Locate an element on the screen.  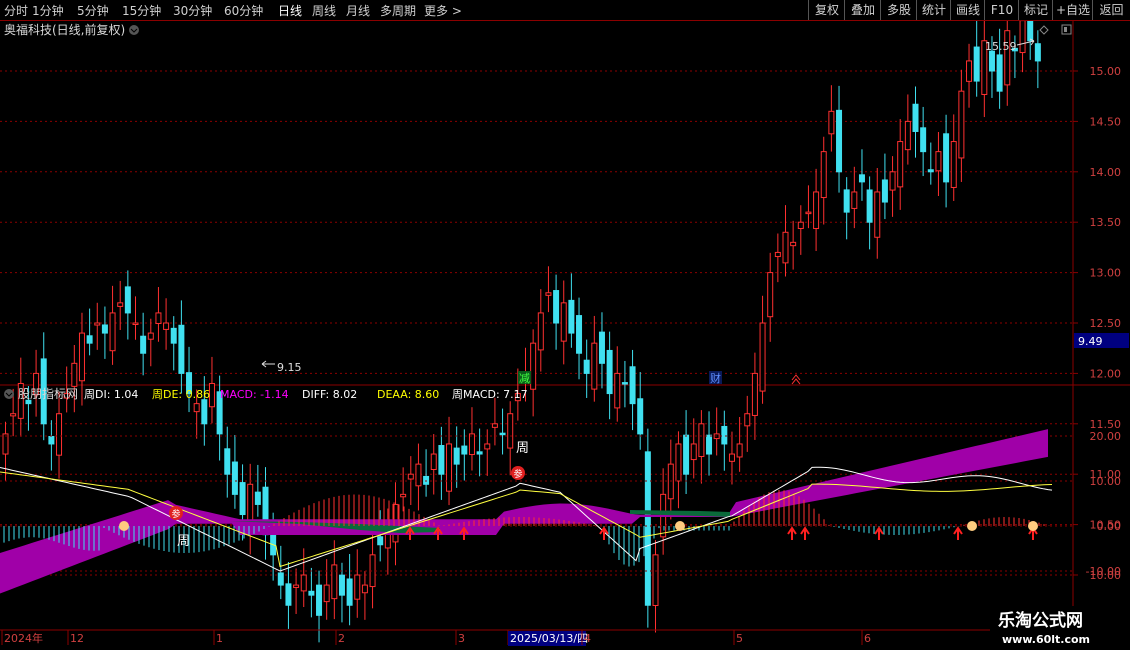
low-price-marker: 9.15 is located at coordinates (289, 367).